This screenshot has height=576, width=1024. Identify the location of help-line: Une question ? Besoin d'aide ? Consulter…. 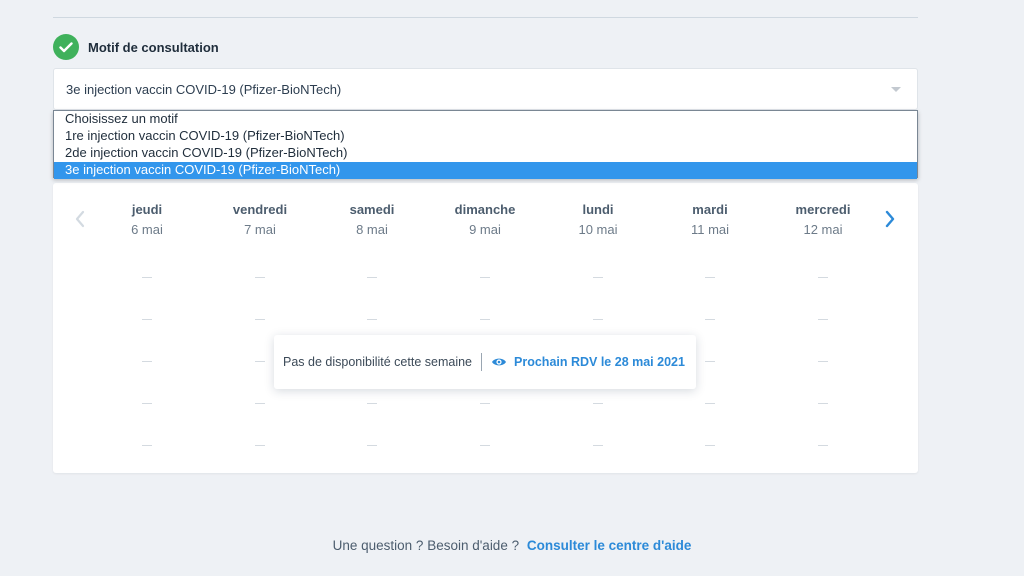
(512, 545).